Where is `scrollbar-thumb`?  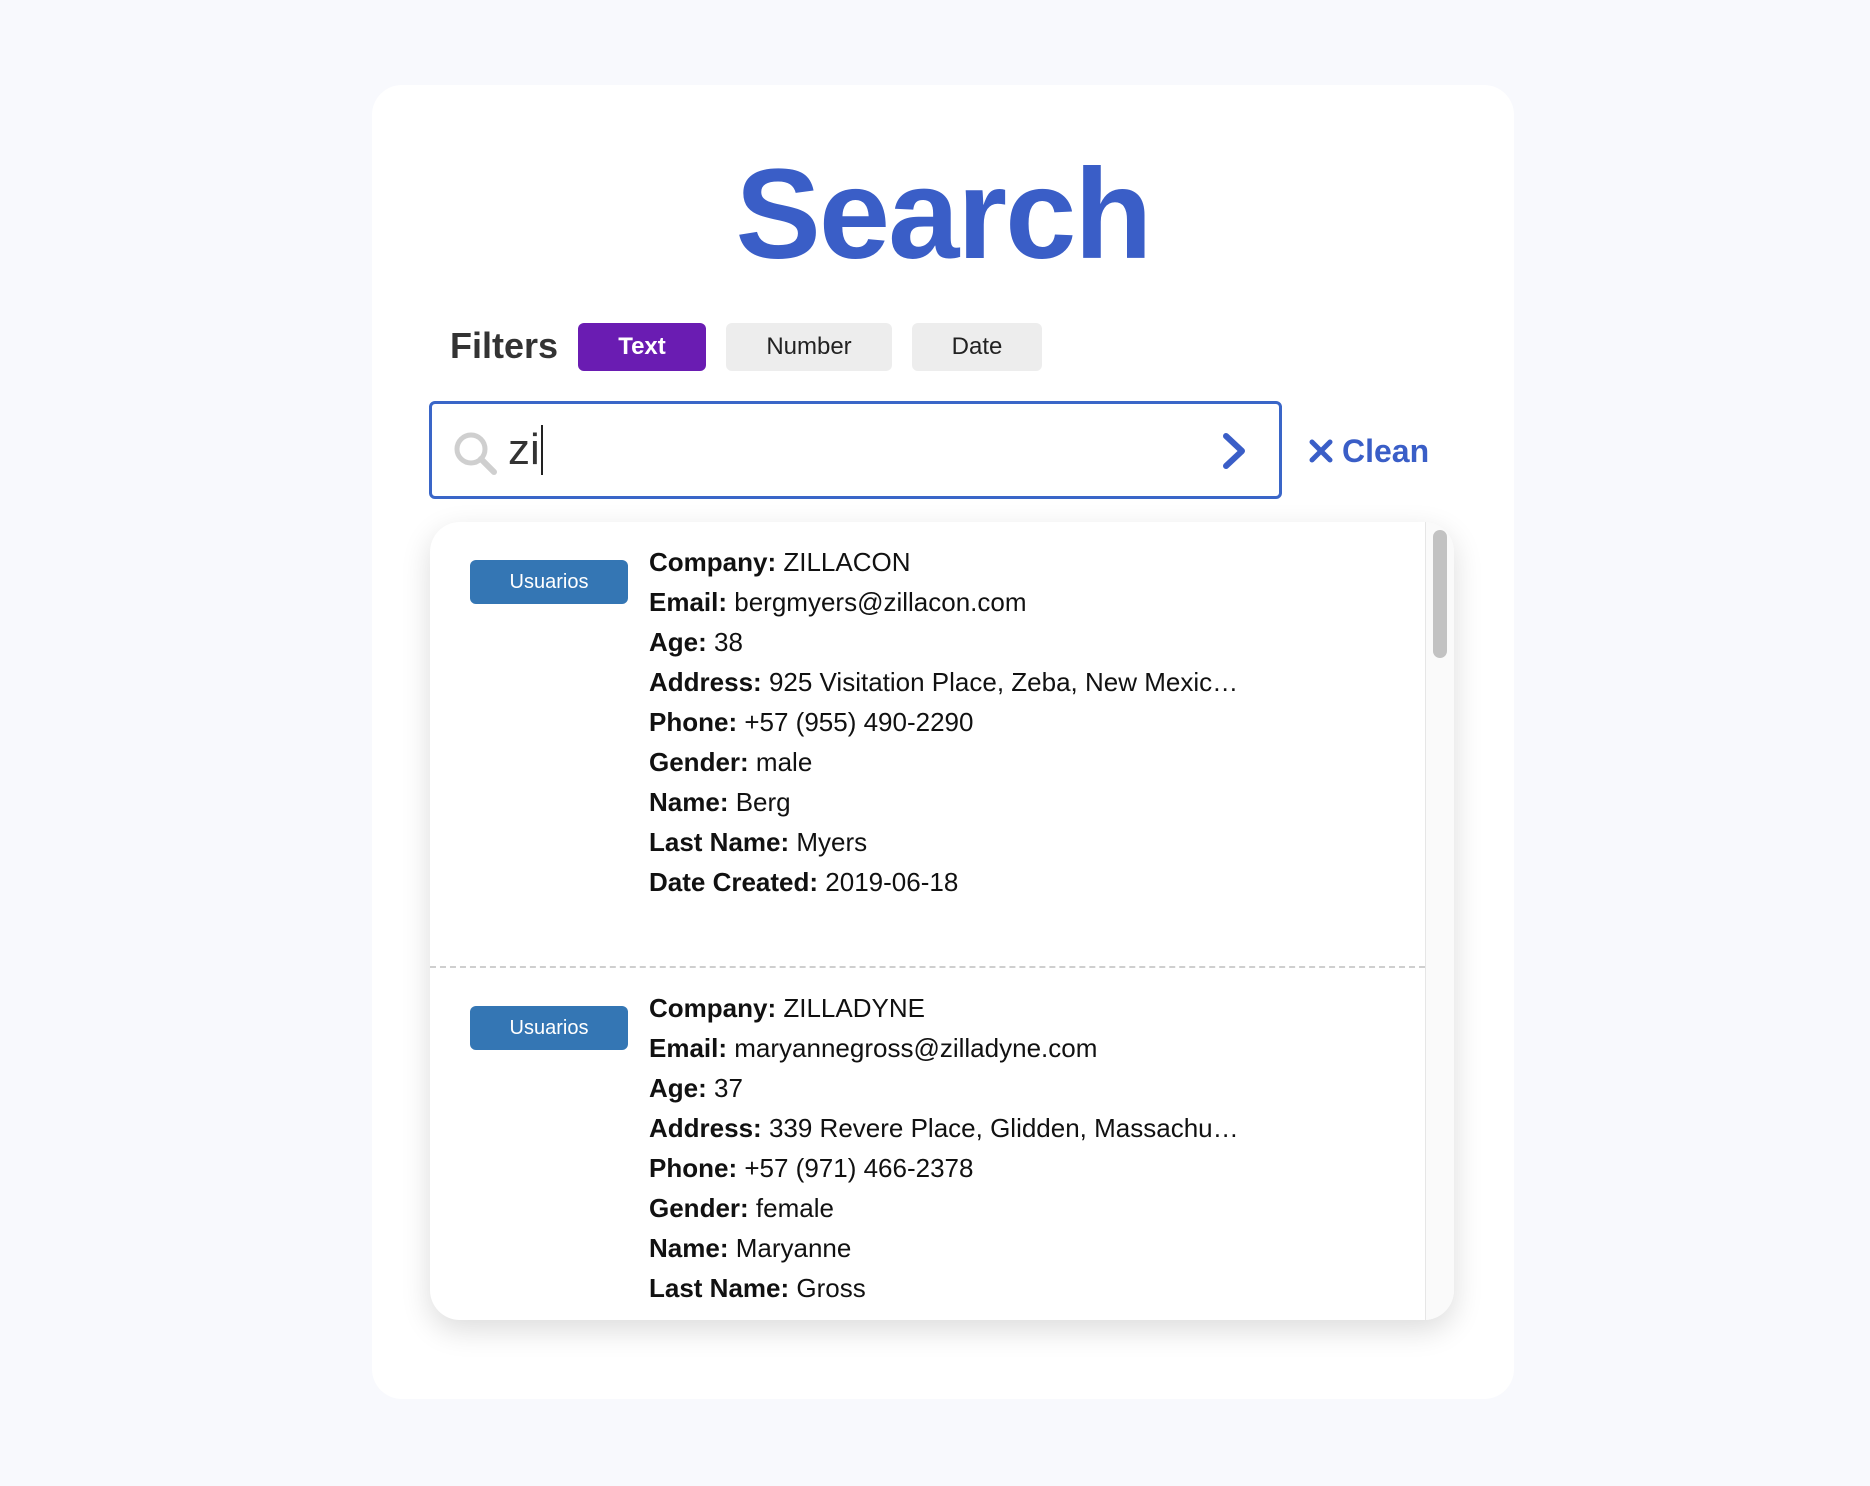
scrollbar-thumb is located at coordinates (1440, 594).